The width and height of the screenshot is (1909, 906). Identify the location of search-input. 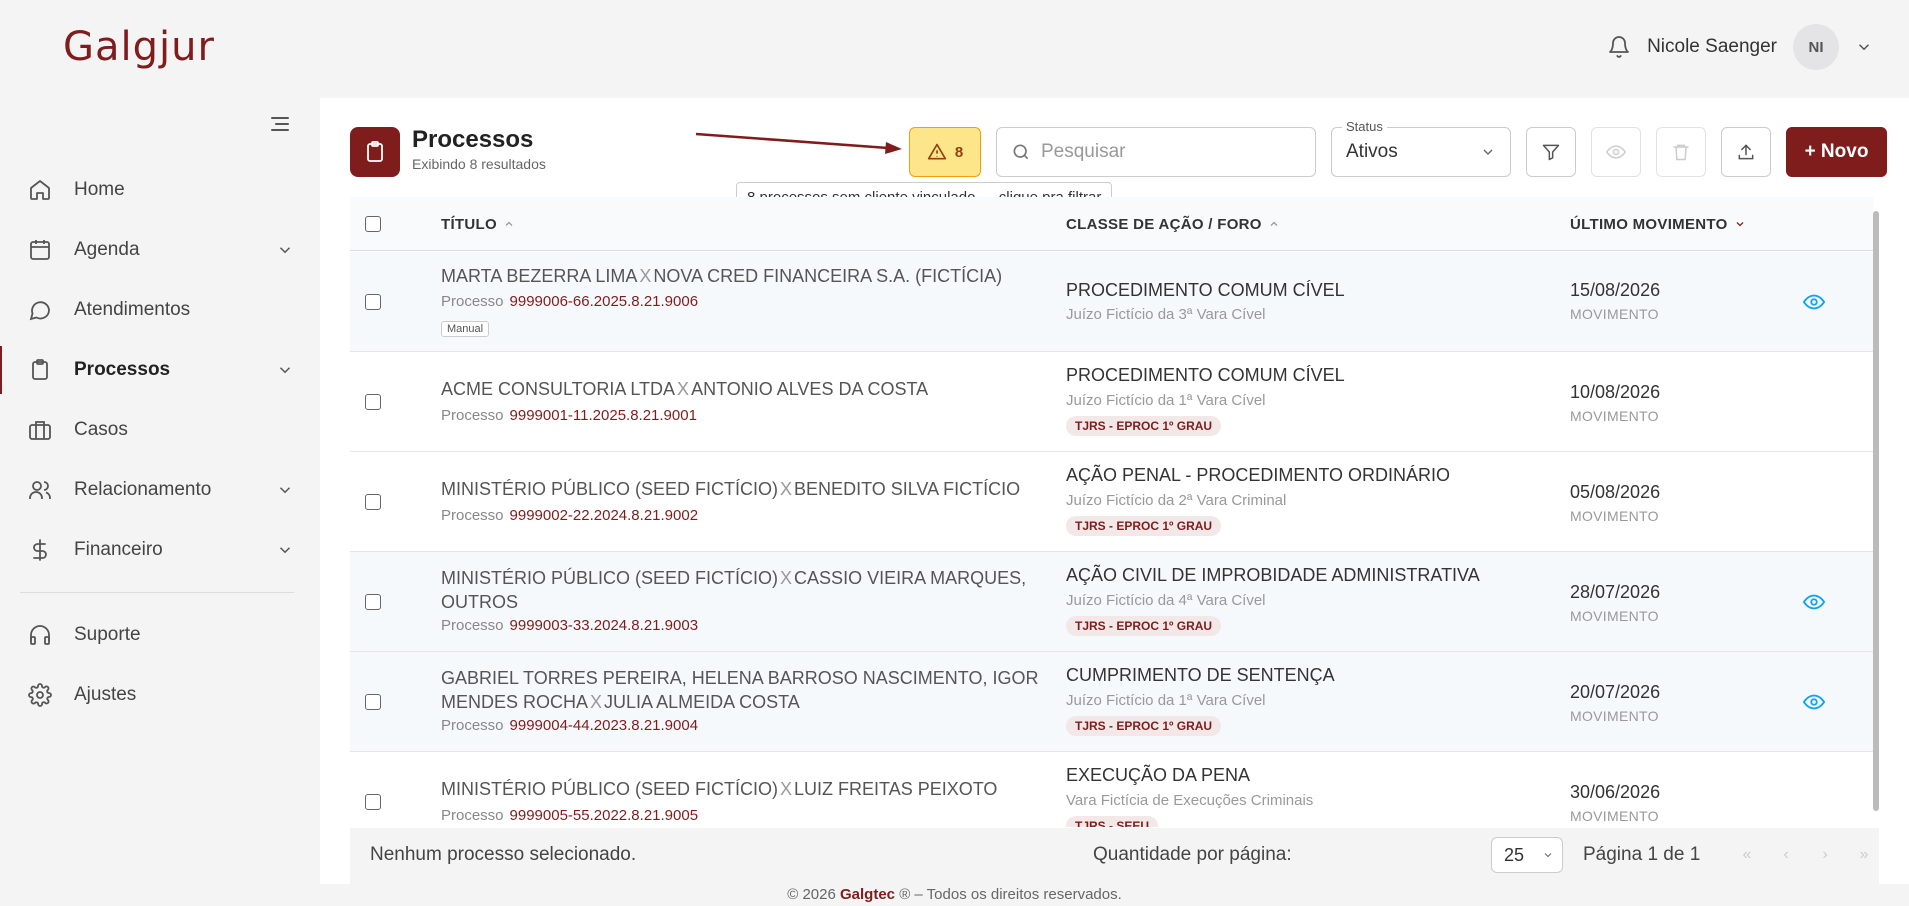
(1171, 152).